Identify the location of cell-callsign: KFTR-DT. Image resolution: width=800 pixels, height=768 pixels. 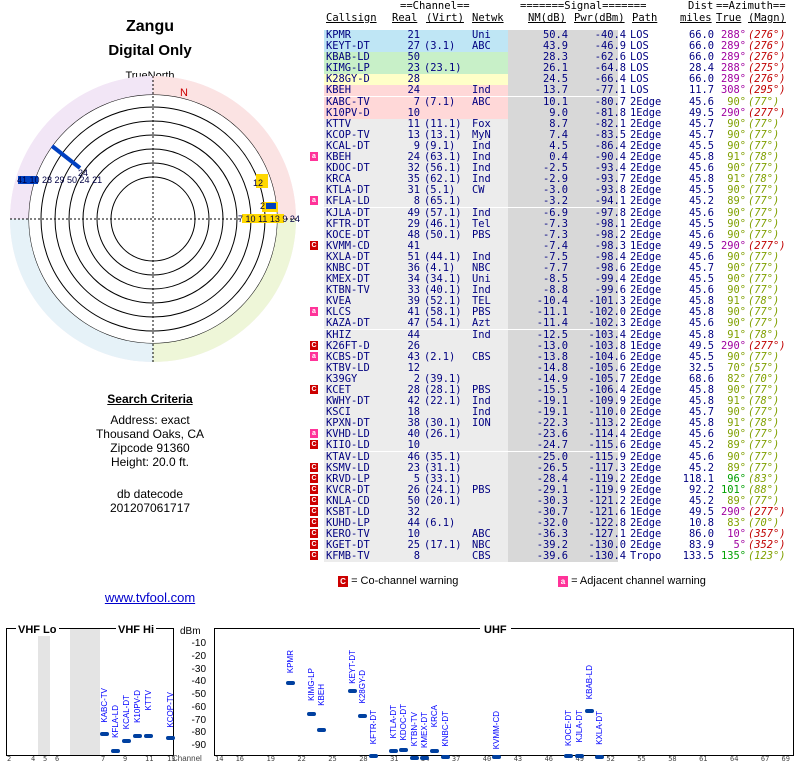
(361, 224).